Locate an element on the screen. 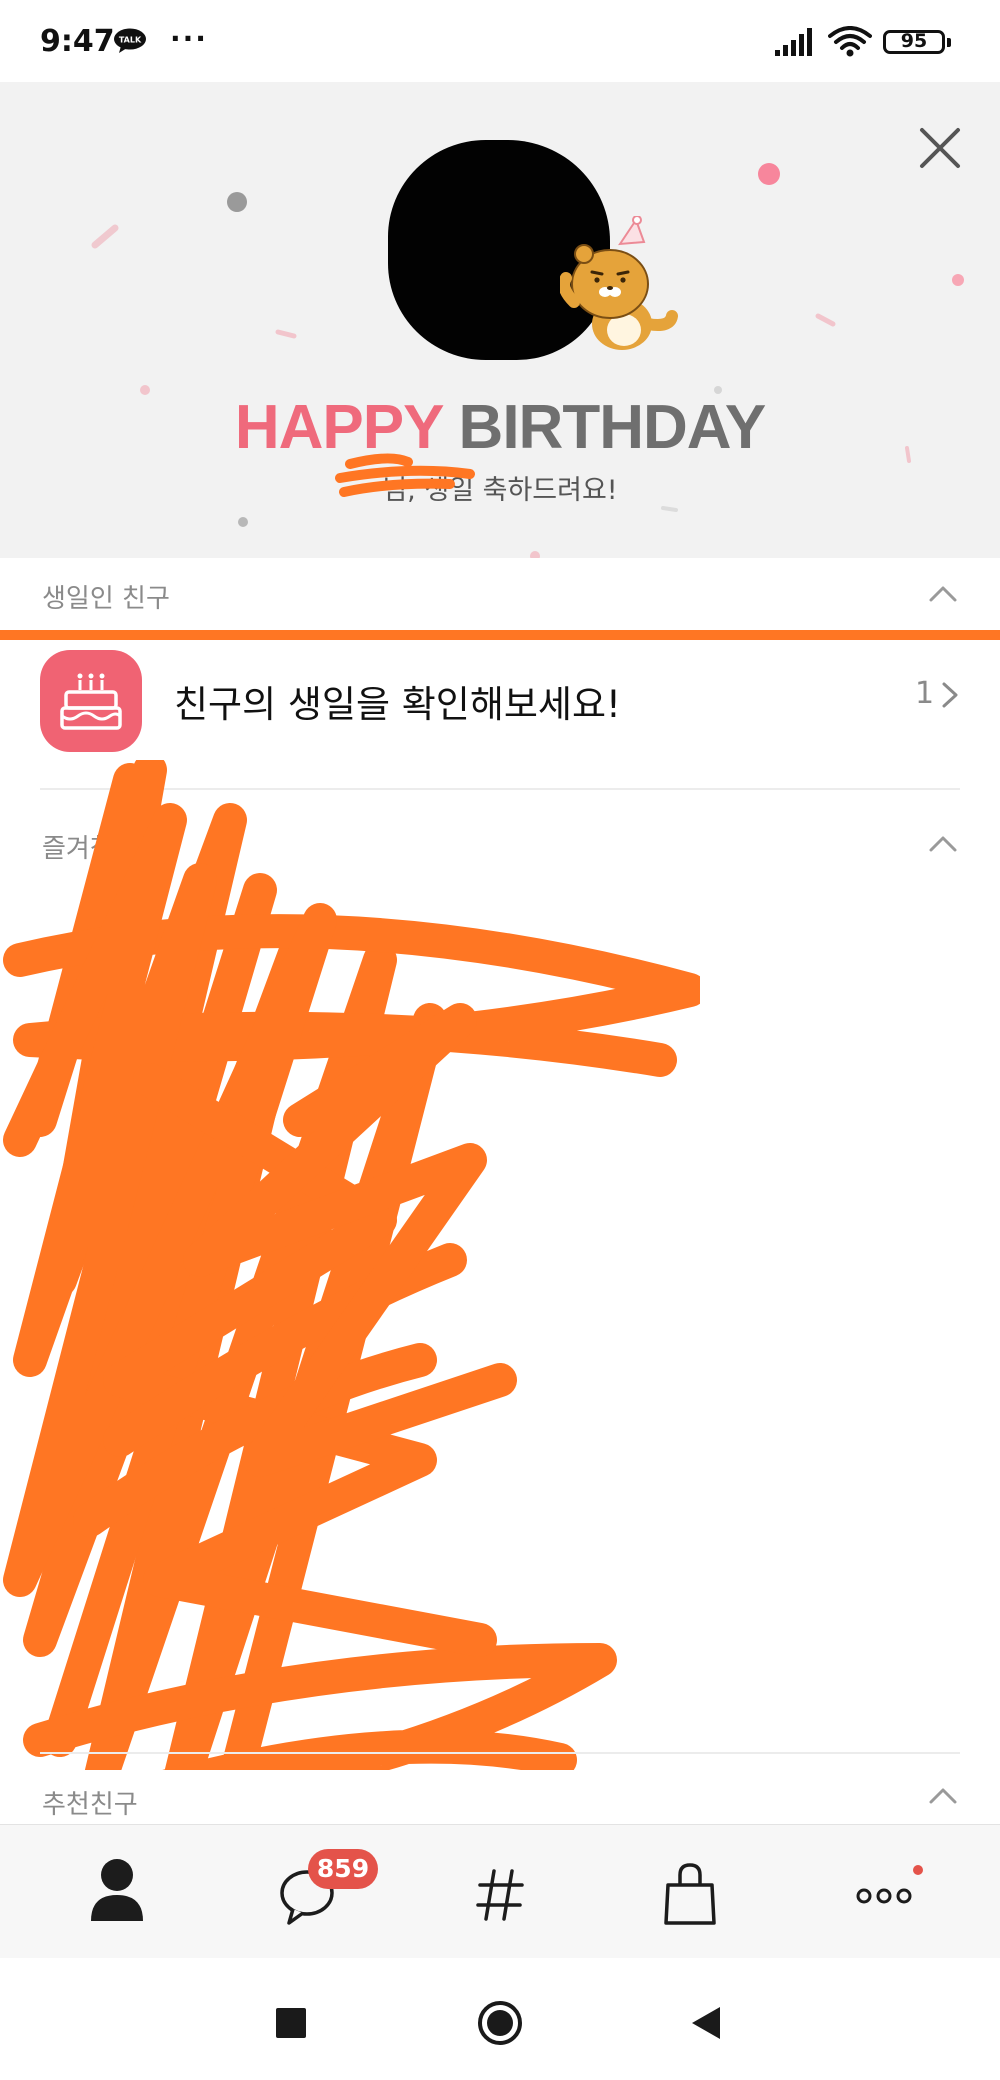 This screenshot has width=1000, height=2080. nav-more-tab is located at coordinates (884, 1892).